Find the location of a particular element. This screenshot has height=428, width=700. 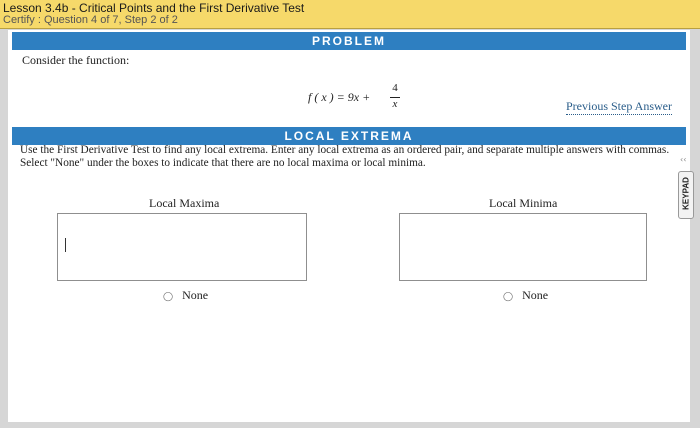

keypad-toggle-button: KEYPAD is located at coordinates (686, 195).